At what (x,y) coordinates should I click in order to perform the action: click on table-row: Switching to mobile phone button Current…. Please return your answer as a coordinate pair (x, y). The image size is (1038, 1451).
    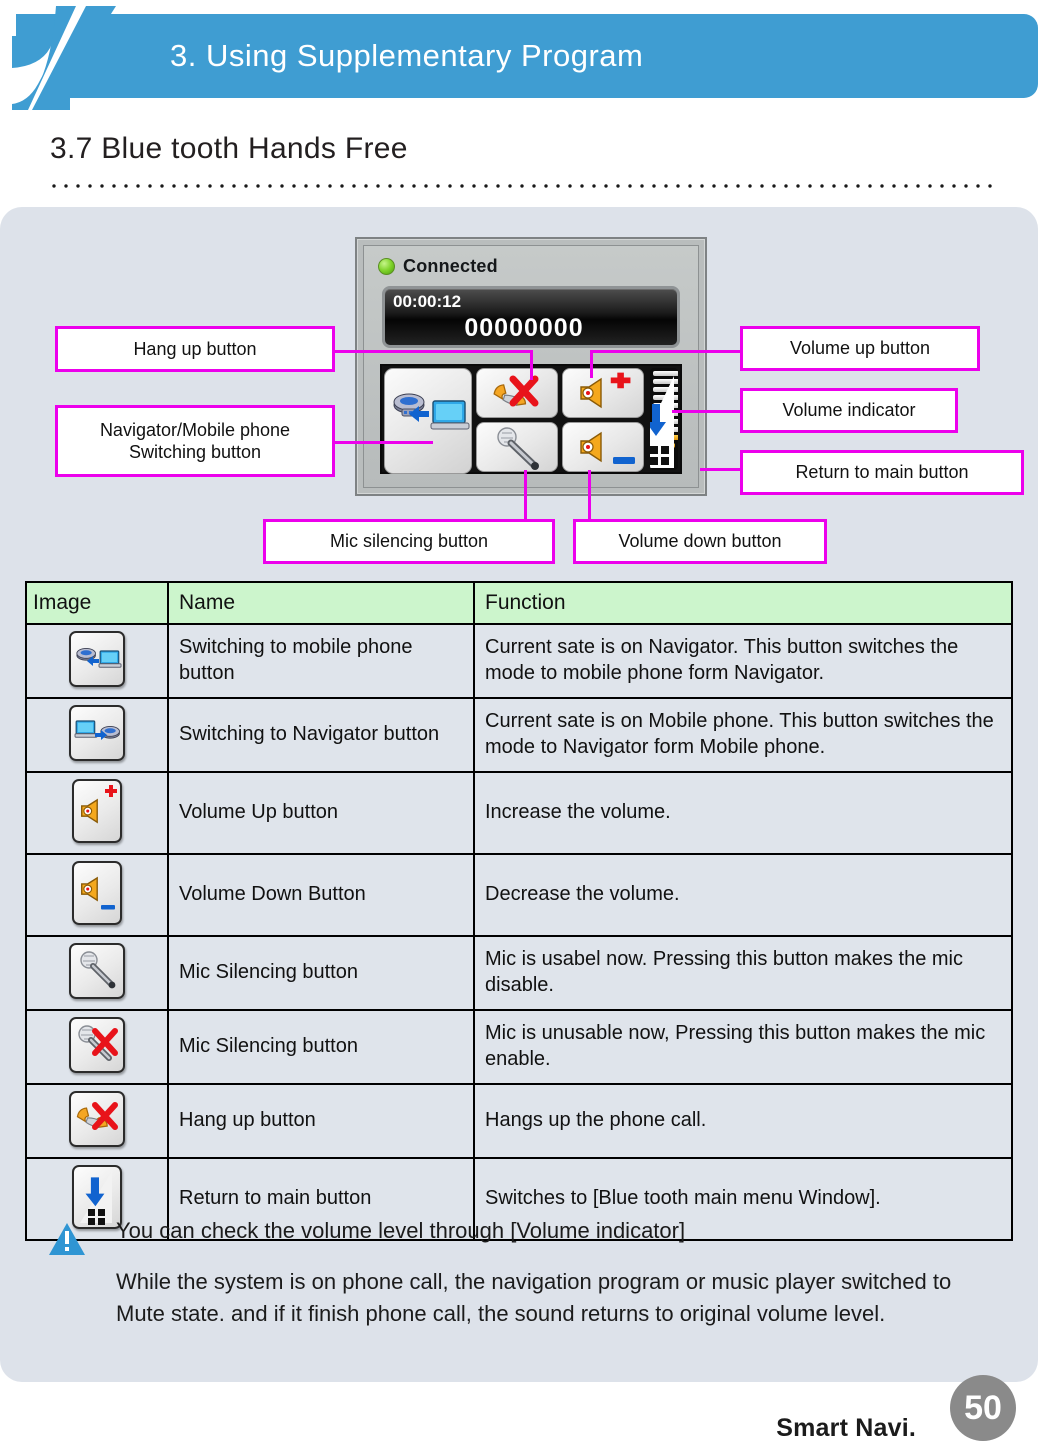
    Looking at the image, I should click on (519, 661).